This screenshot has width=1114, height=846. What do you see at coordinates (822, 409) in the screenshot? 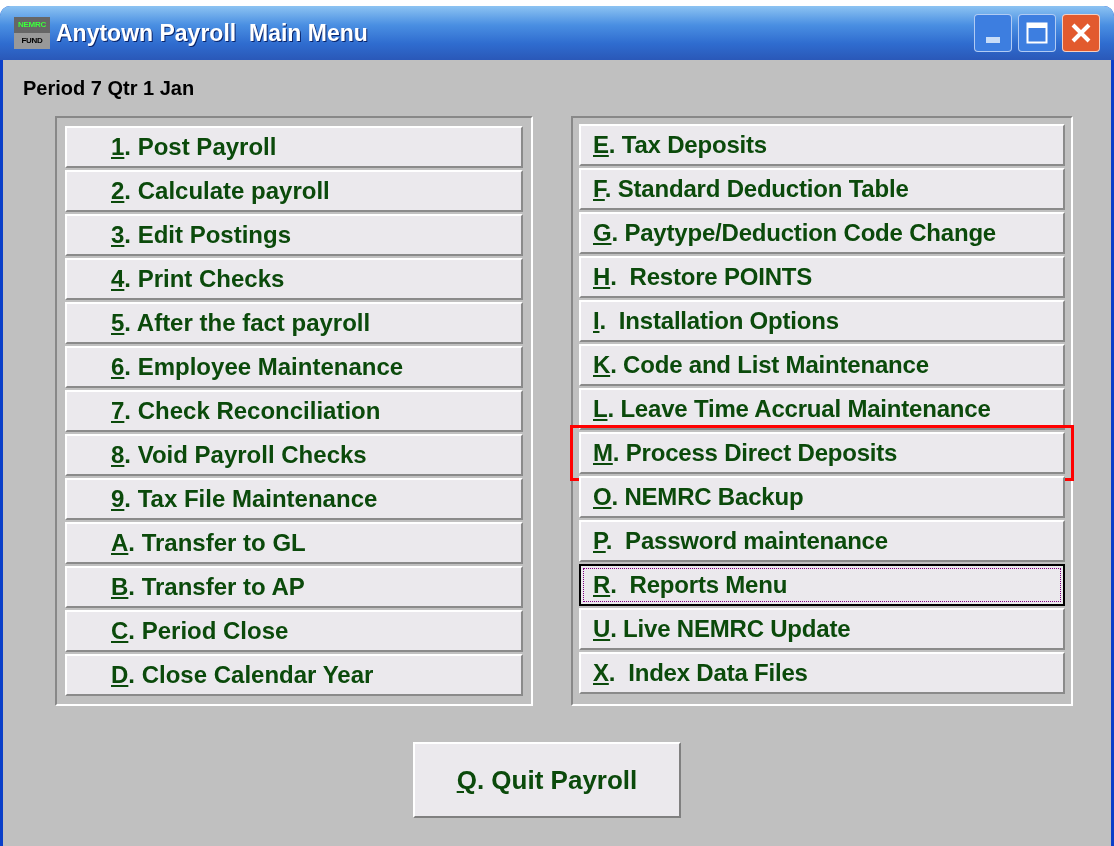
I see `menu-button: L. Leave Time Accrual Maintenance` at bounding box center [822, 409].